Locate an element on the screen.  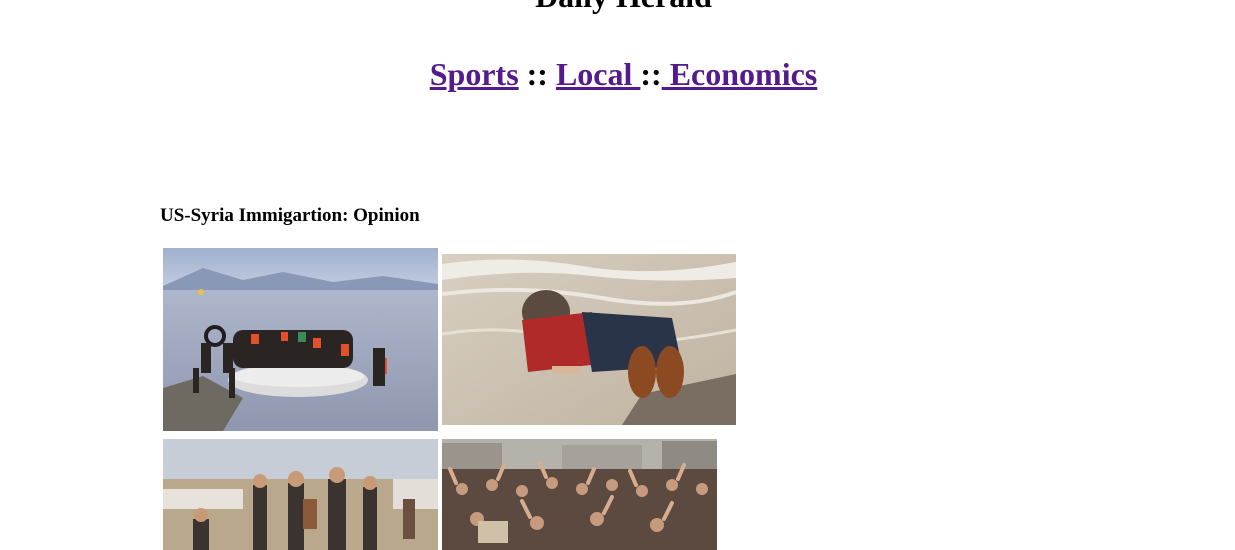
child-on-beach-photo is located at coordinates (589, 339).